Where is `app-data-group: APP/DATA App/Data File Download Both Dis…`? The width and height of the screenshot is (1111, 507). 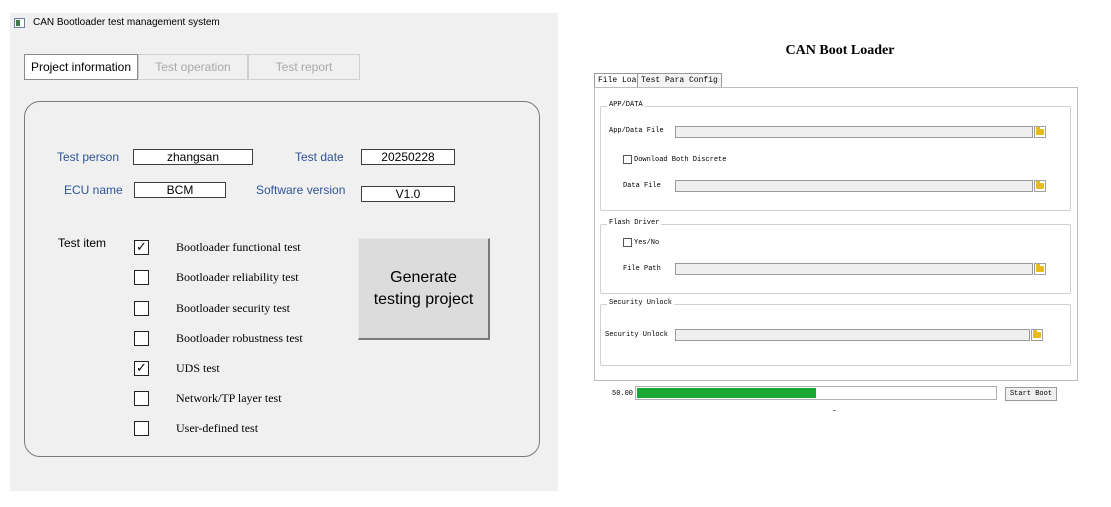 app-data-group: APP/DATA App/Data File Download Both Dis… is located at coordinates (835, 156).